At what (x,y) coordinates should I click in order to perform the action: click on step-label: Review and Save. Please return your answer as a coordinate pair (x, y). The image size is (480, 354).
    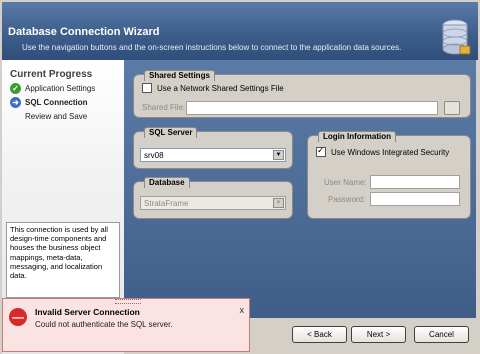
    Looking at the image, I should click on (56, 116).